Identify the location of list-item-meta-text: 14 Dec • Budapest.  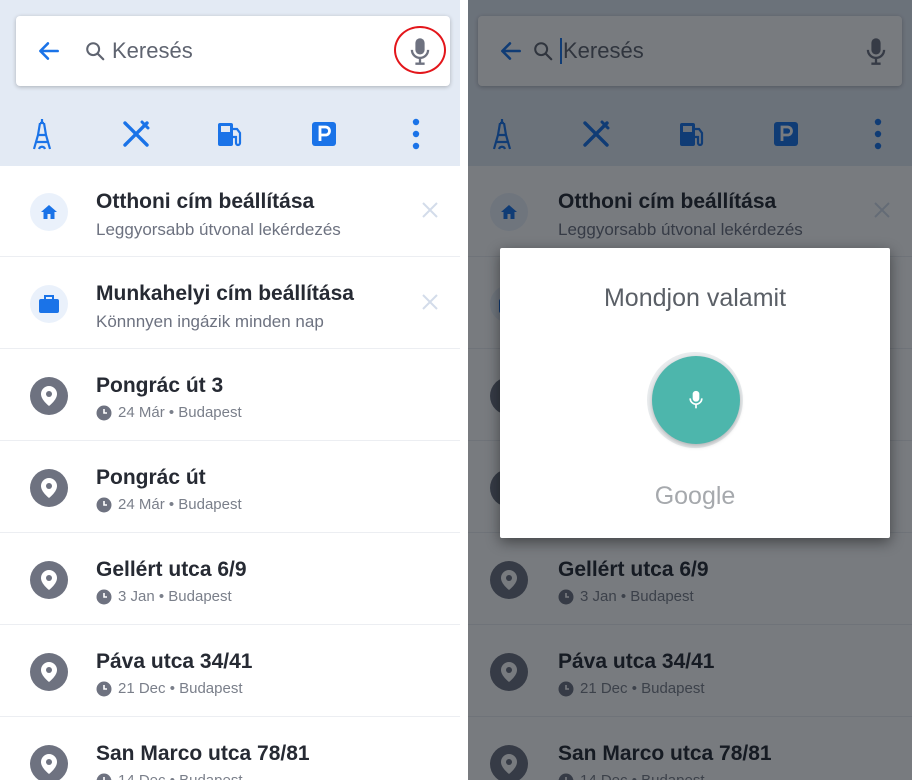
(180, 776).